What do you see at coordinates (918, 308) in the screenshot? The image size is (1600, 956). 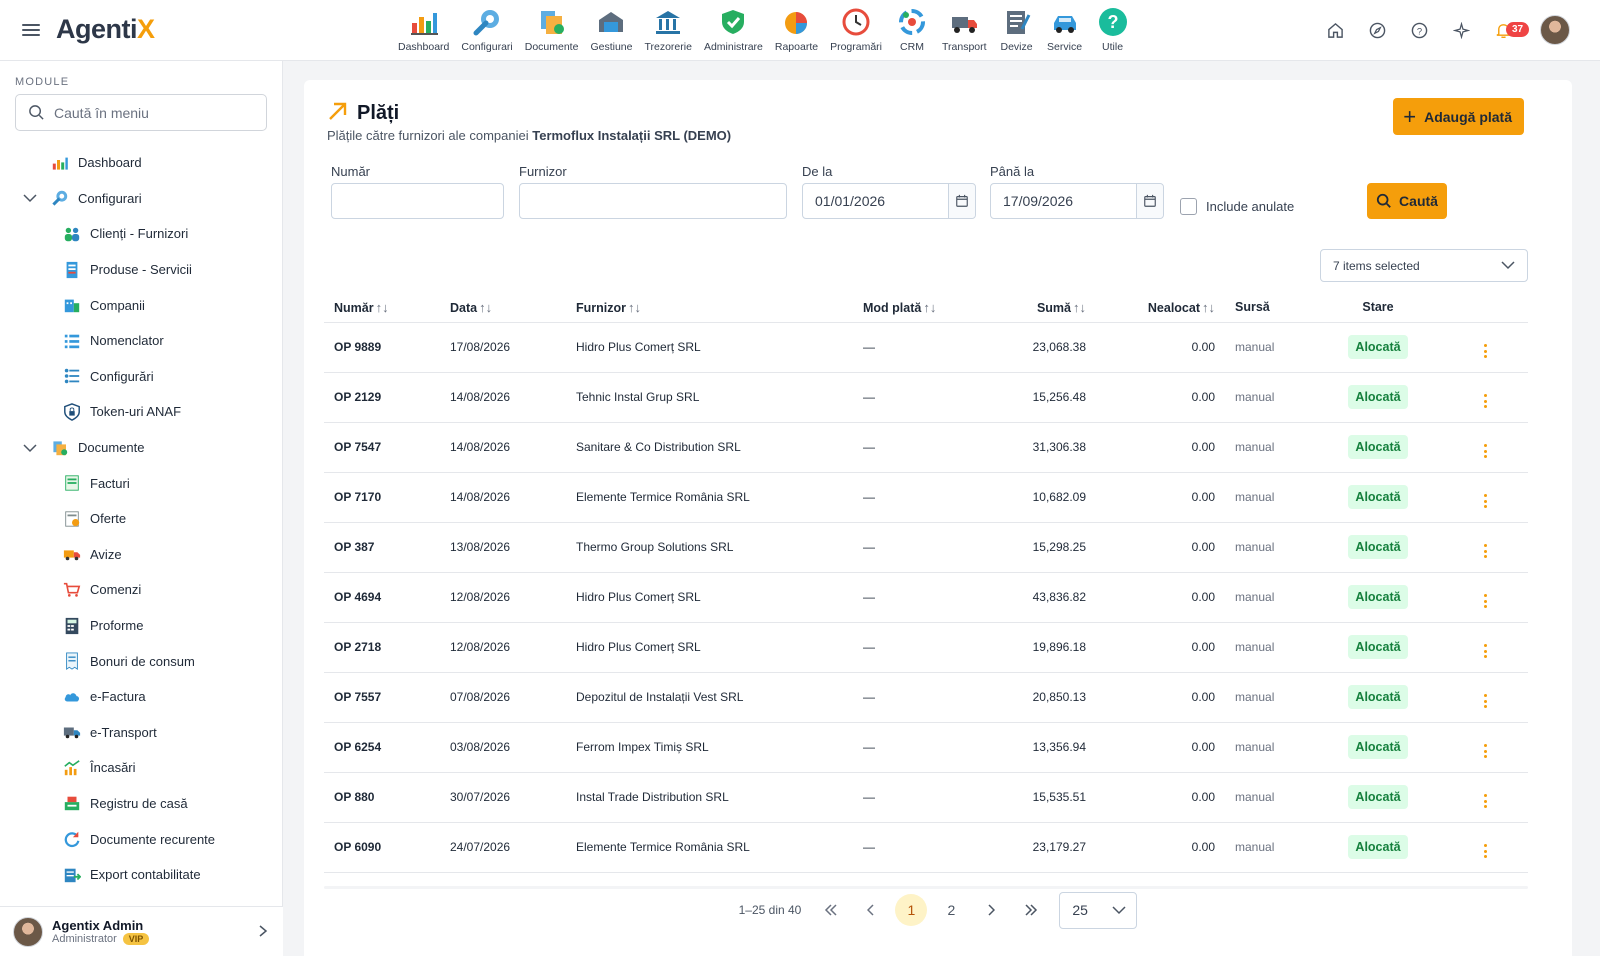 I see `col-mod-plata: Mod plată ↑↓` at bounding box center [918, 308].